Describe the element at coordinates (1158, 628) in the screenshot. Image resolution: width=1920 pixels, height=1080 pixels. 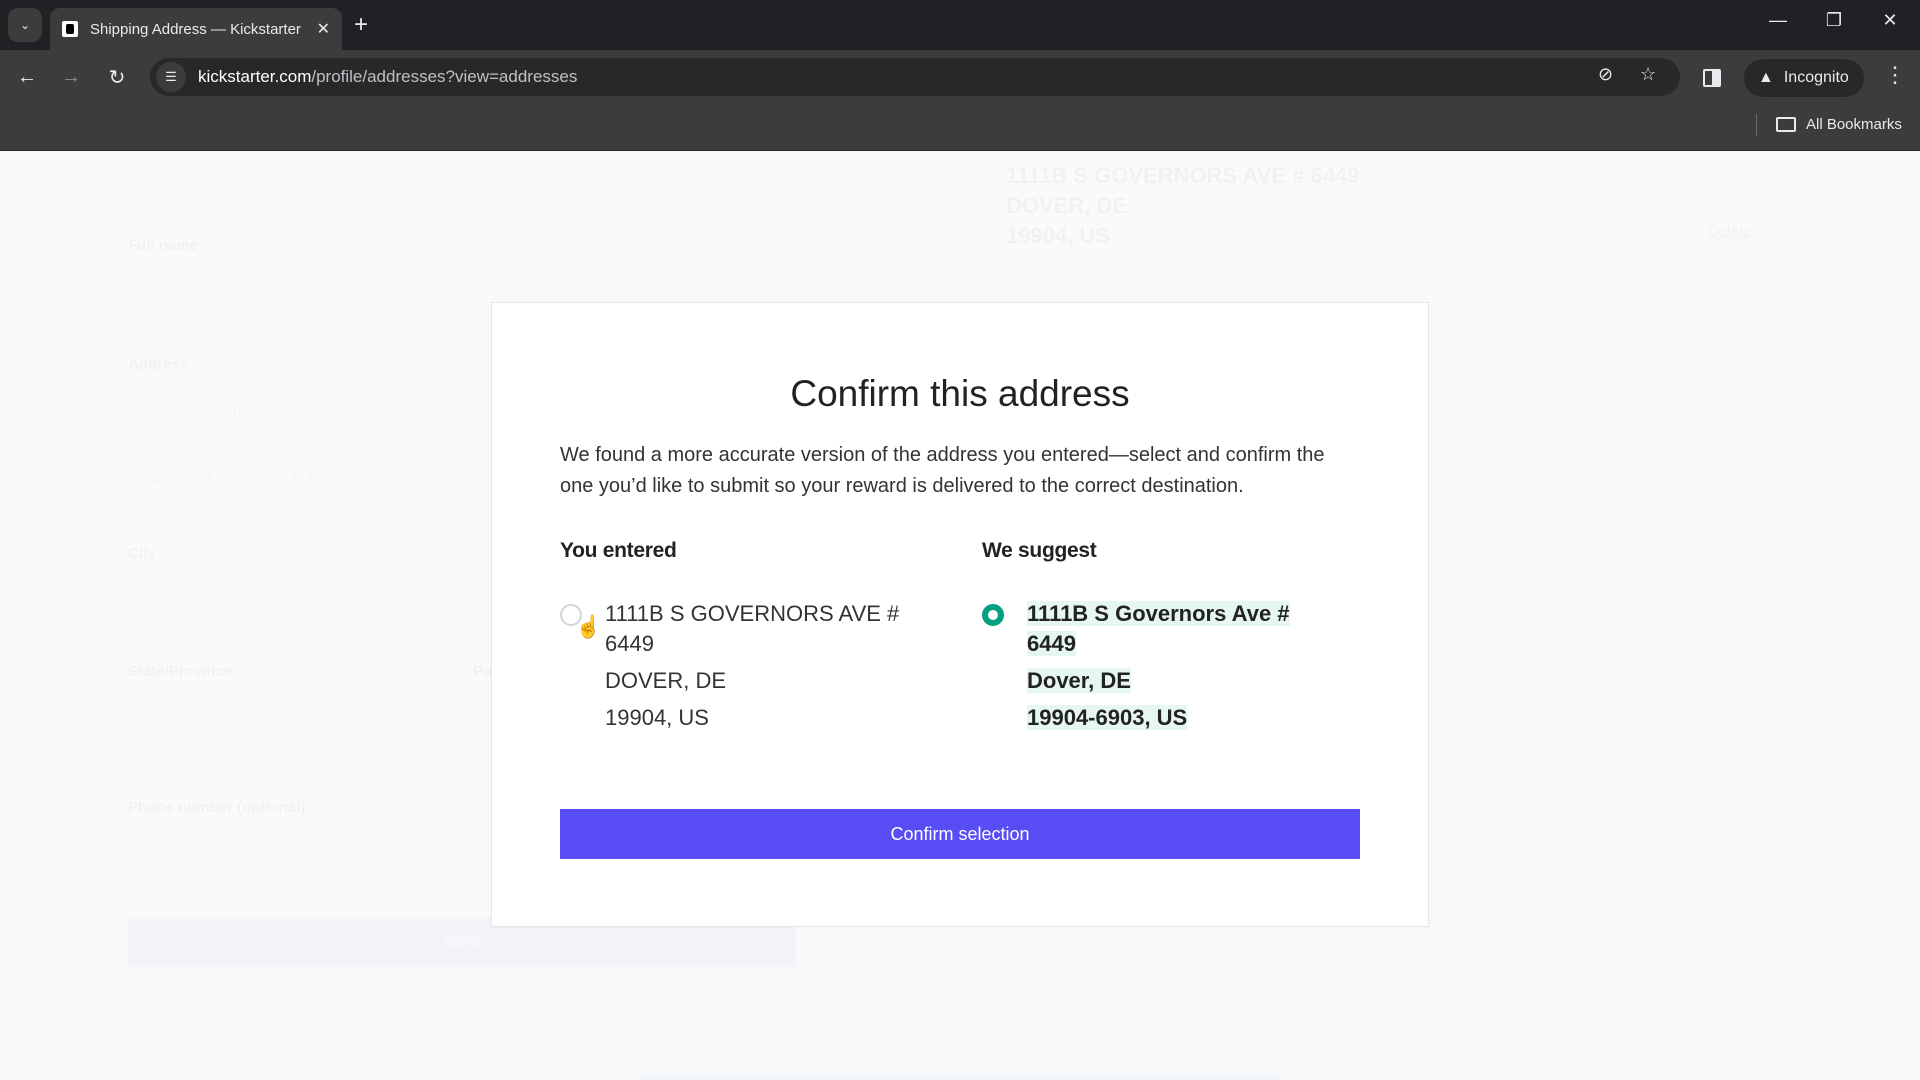
I see `suggested-street: 1111B S Governors Ave # 6449` at that location.